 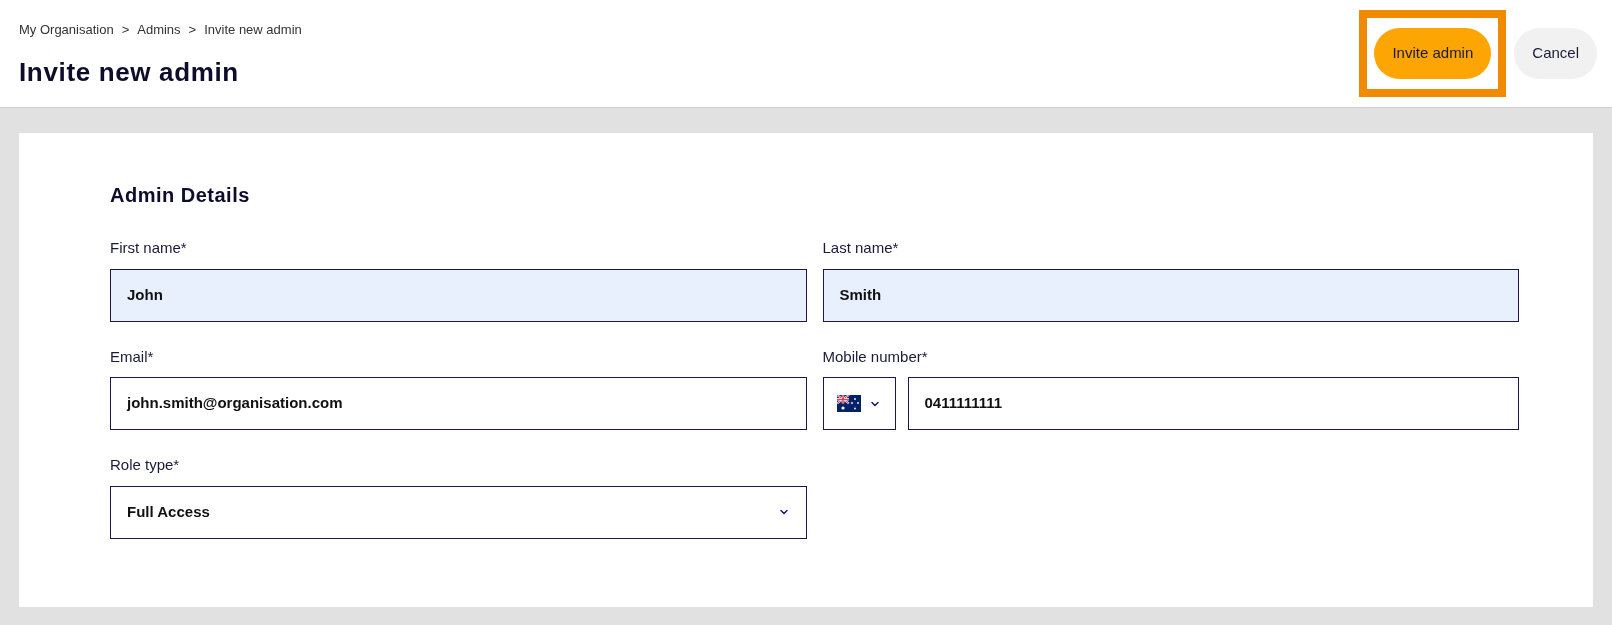 I want to click on field-label: First name*, so click(x=149, y=248).